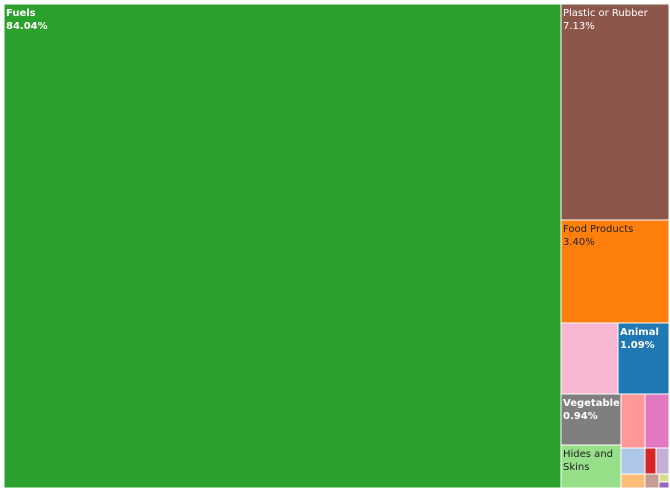 Image resolution: width=670 pixels, height=491 pixels. Describe the element at coordinates (637, 345) in the screenshot. I see `tile-value-label: 1.09%` at that location.